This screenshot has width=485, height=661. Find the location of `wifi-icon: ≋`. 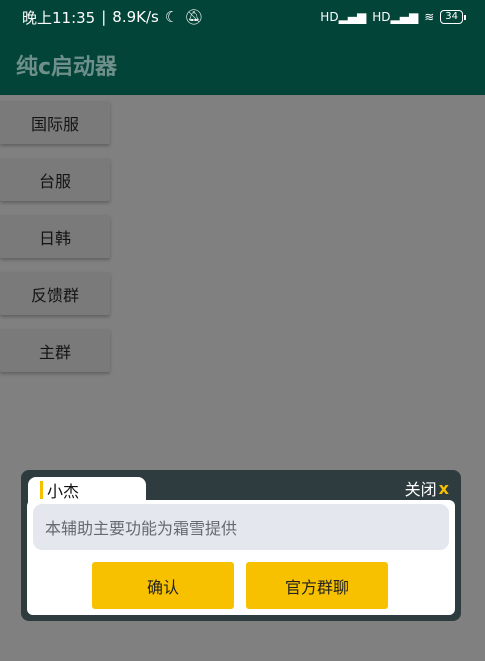

wifi-icon: ≋ is located at coordinates (429, 17).